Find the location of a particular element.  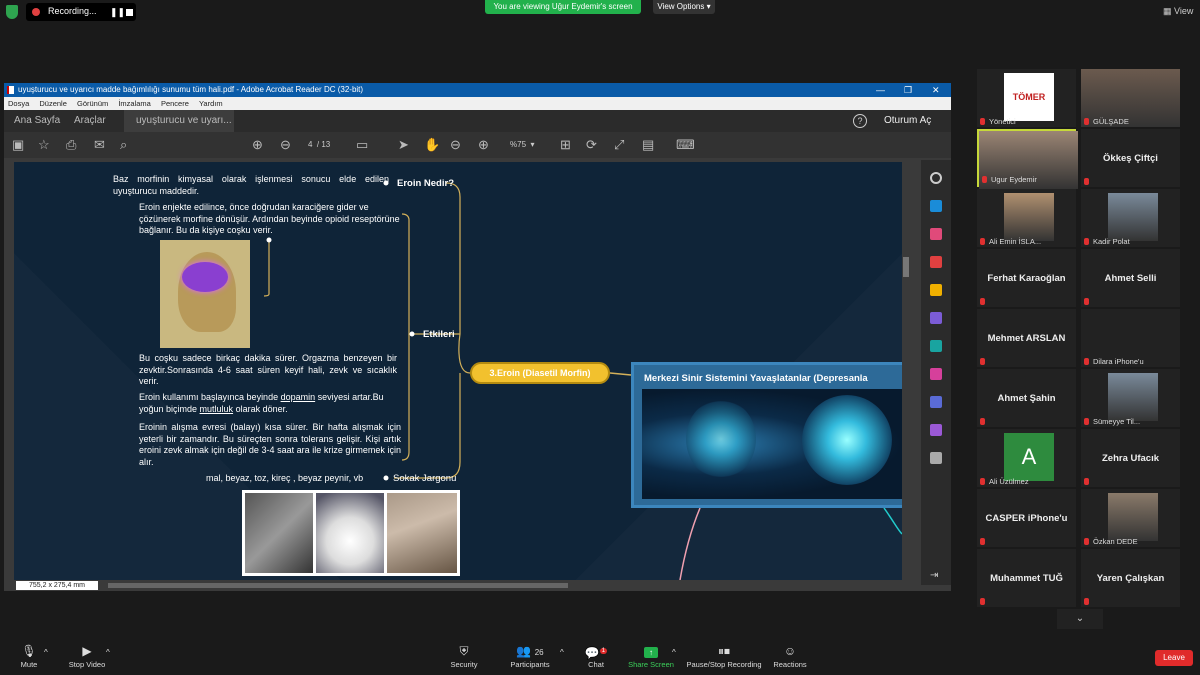

keyboard-icon: ⌨ is located at coordinates (685, 145).